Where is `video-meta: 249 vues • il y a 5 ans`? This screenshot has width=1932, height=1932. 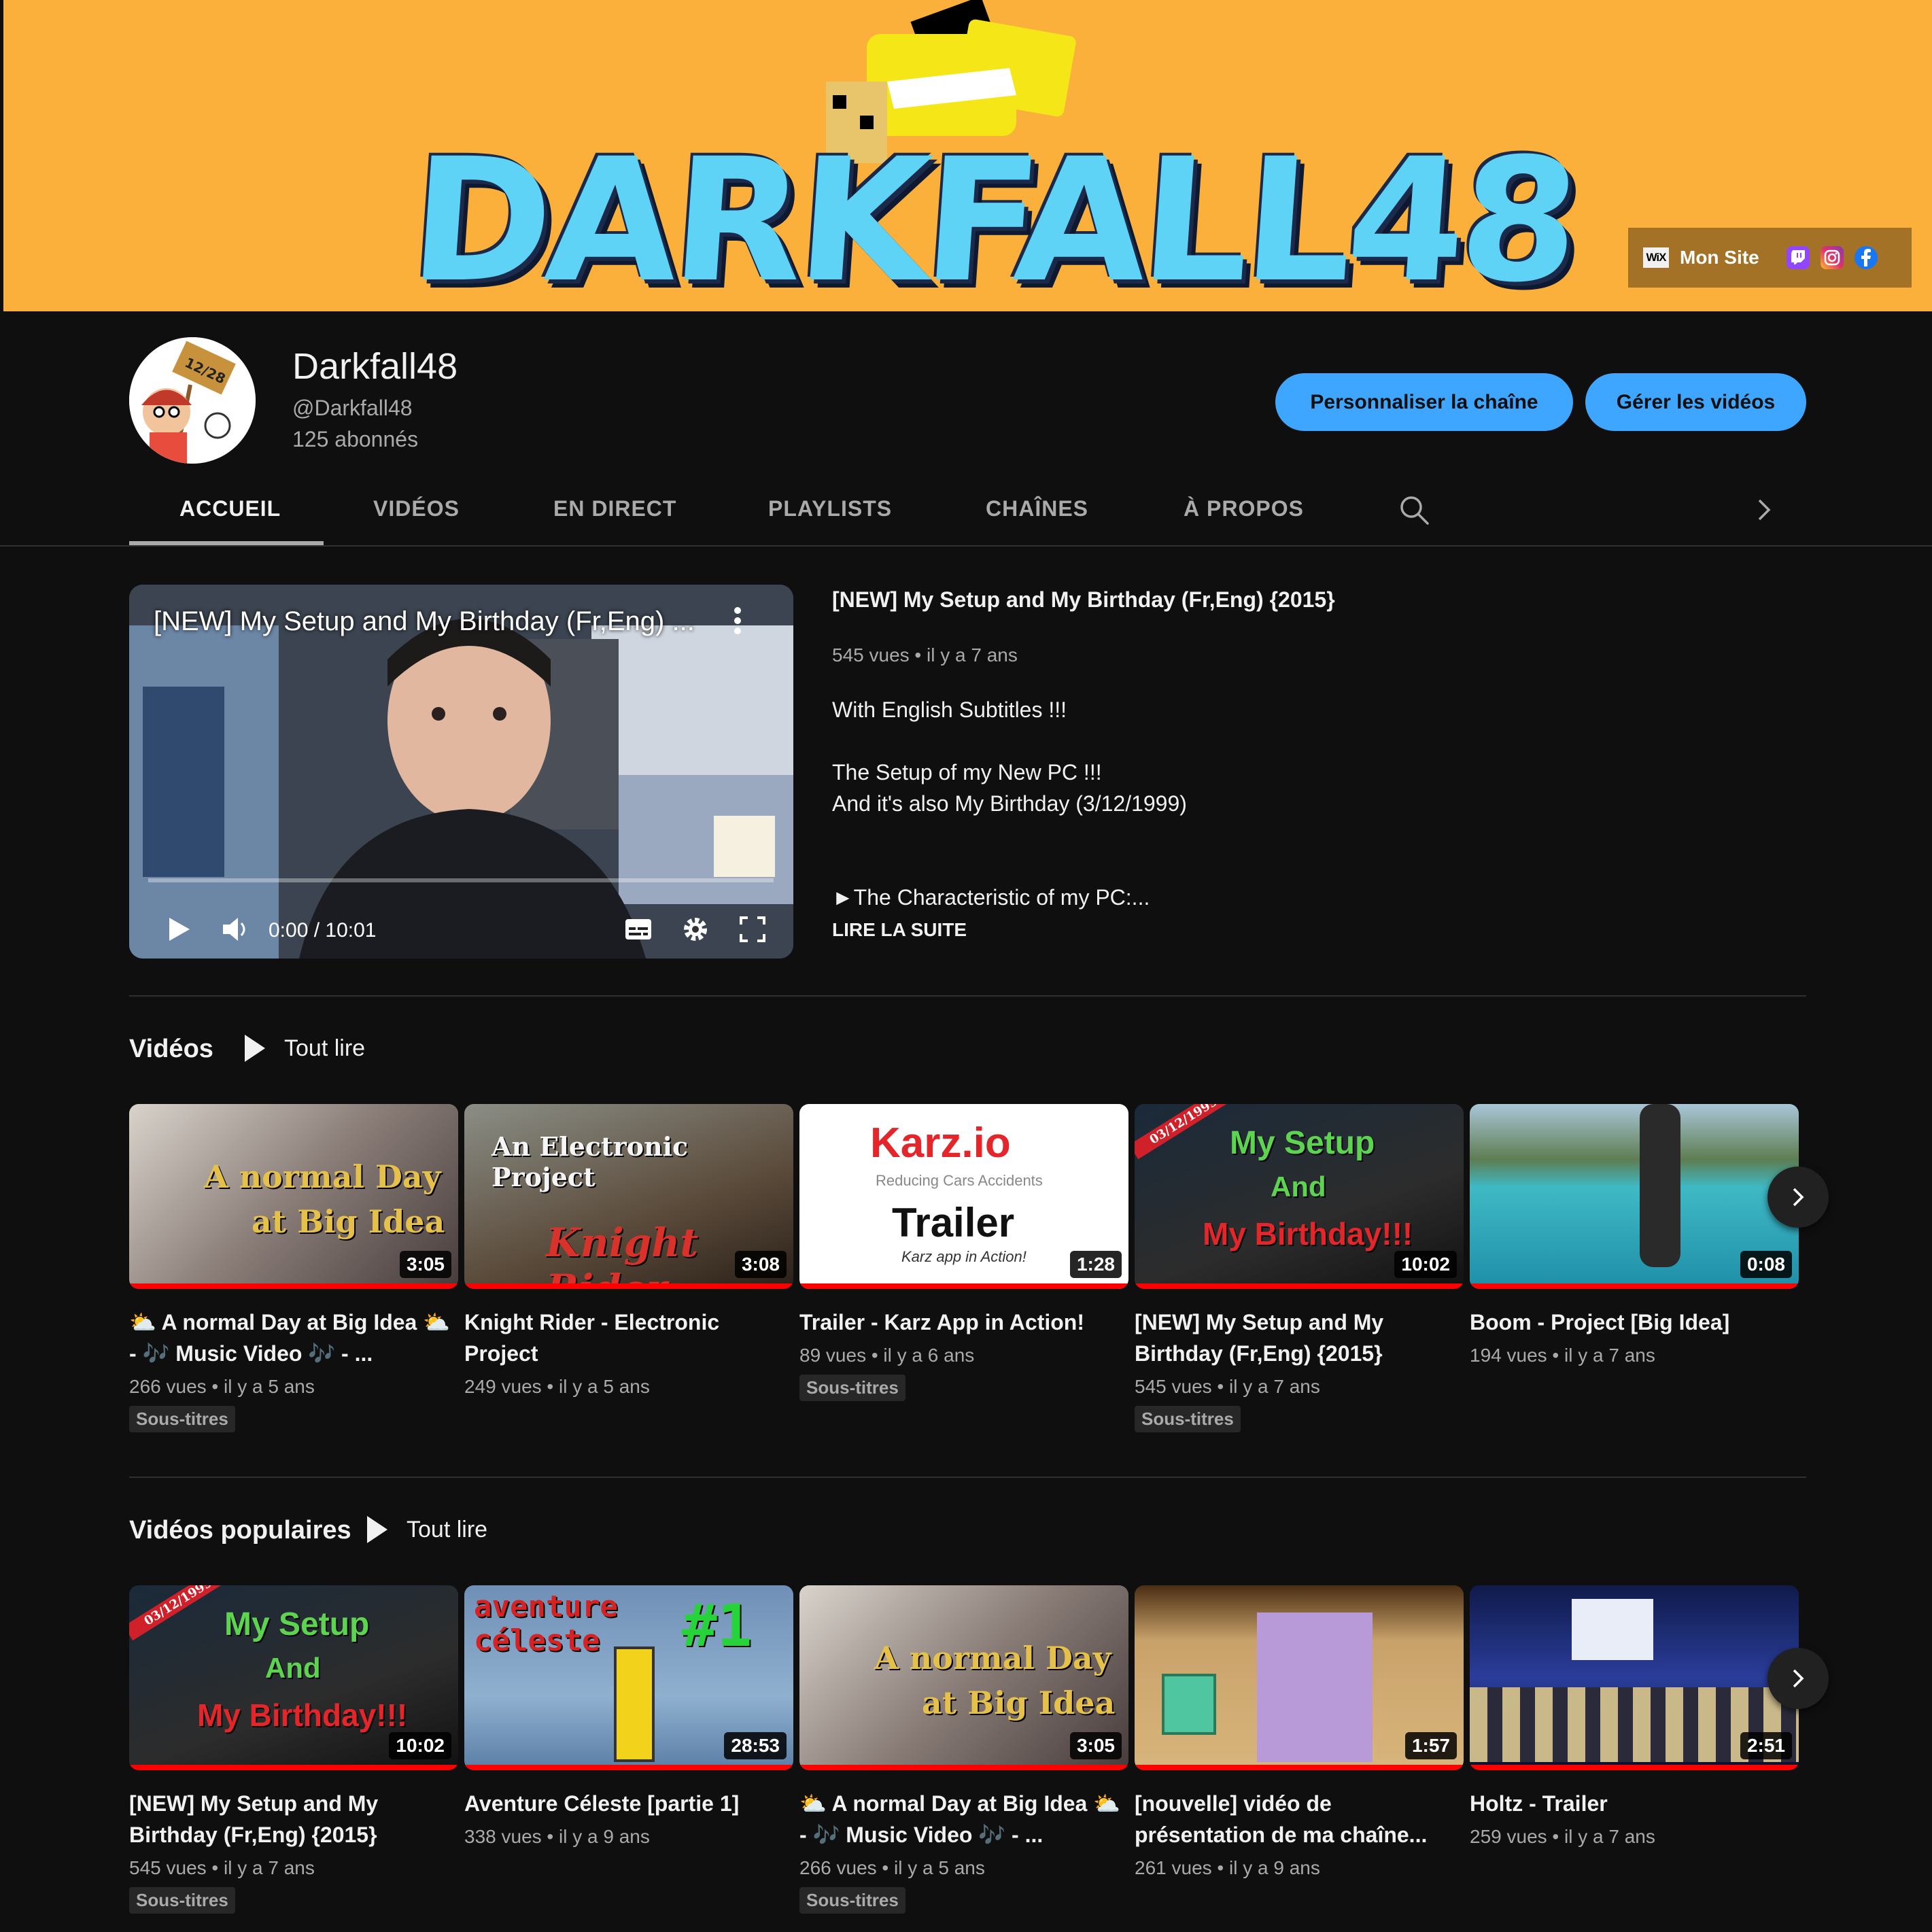
video-meta: 249 vues • il y a 5 ans is located at coordinates (557, 1386).